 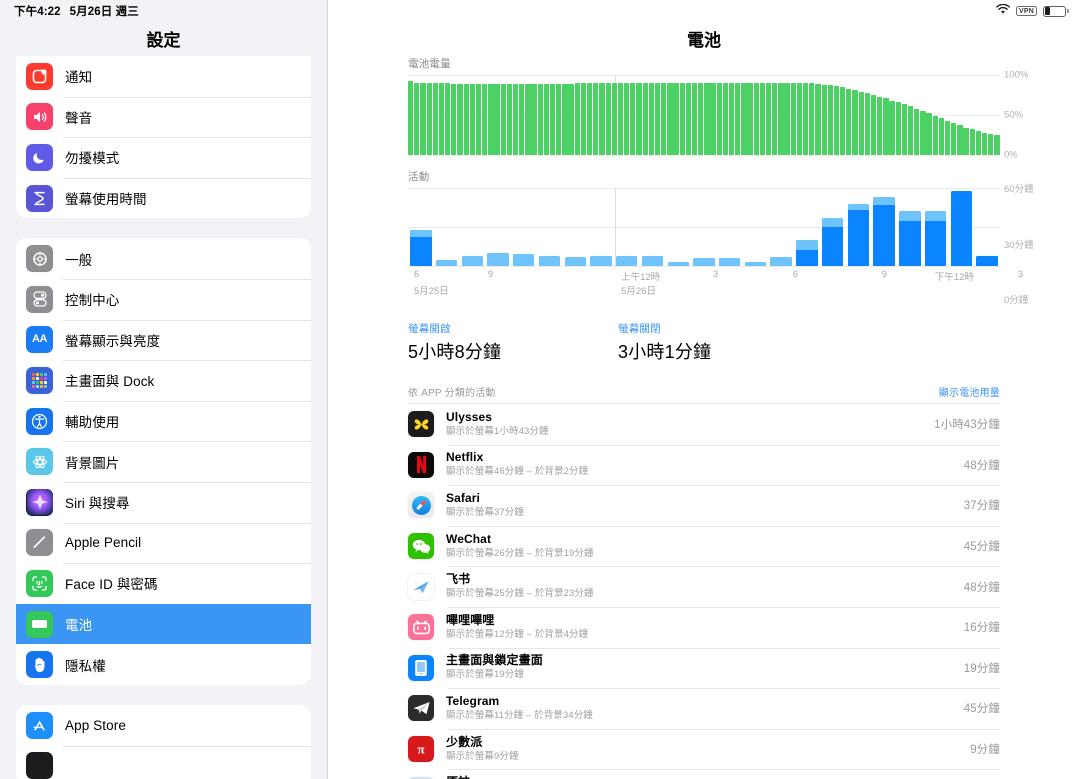 What do you see at coordinates (163, 421) in the screenshot?
I see `sidebar-item-accessibility: 輔助使用` at bounding box center [163, 421].